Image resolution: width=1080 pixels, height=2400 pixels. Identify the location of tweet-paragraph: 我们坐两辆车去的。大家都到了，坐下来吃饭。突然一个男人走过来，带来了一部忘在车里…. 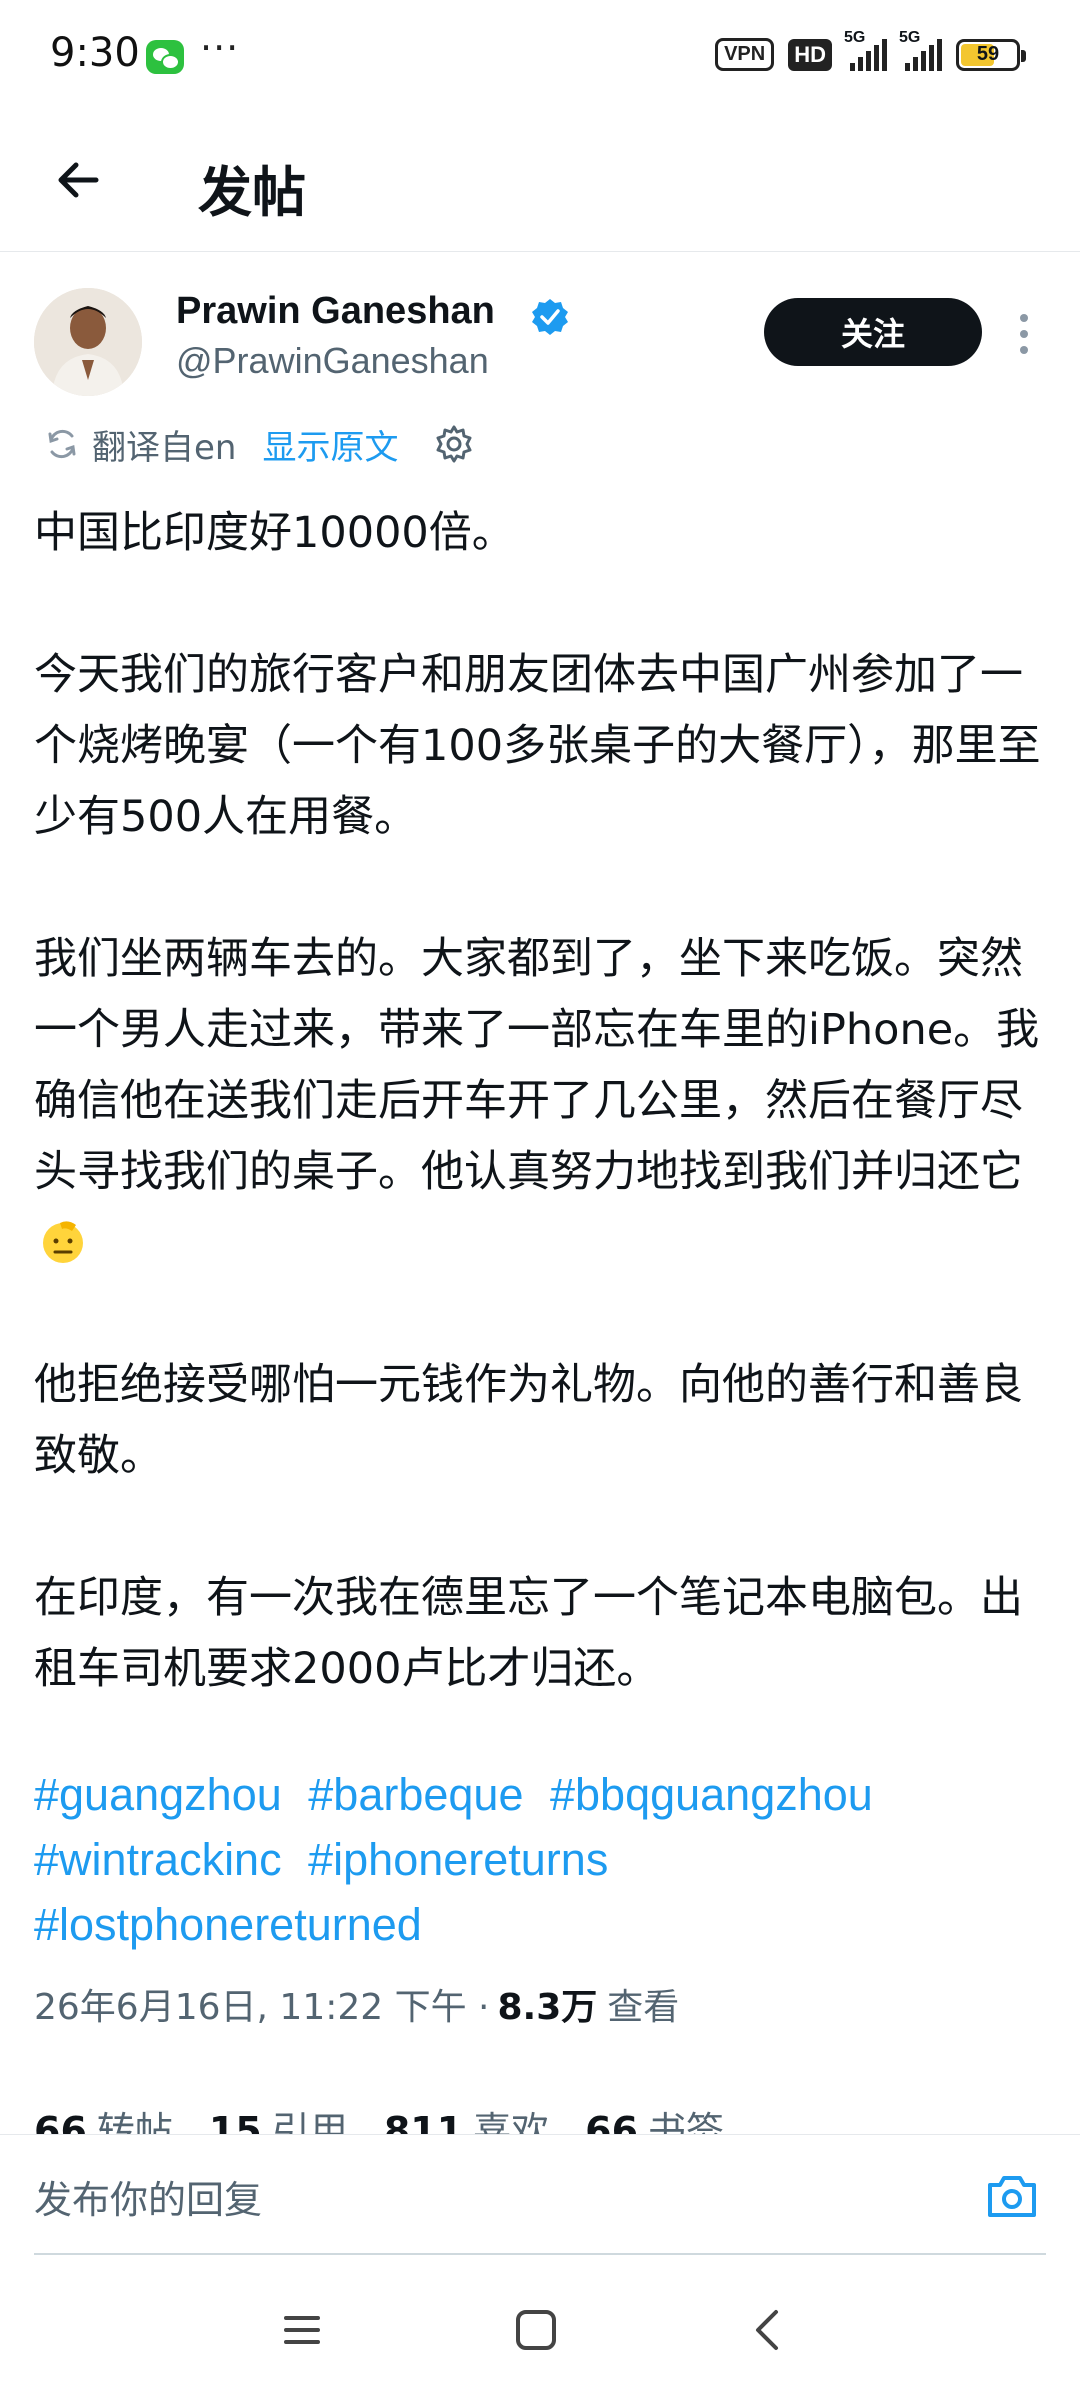
(539, 1101).